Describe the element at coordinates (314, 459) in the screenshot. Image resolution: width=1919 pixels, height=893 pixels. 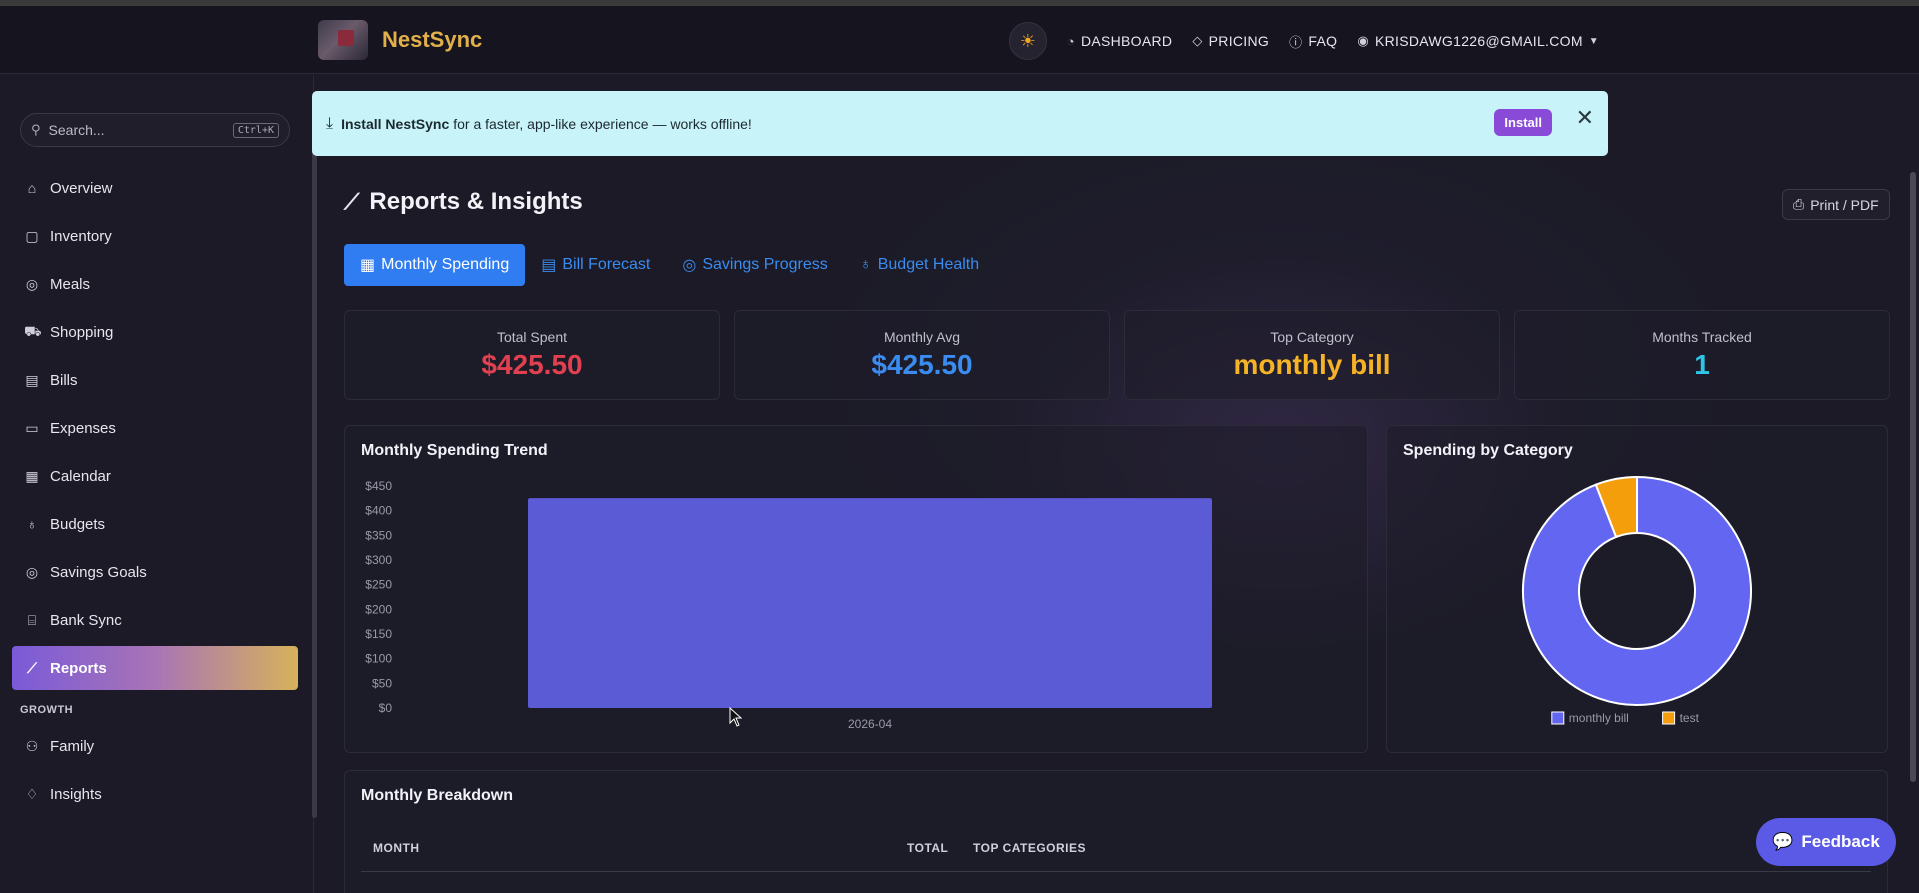
I see `sidebar-scrollbar` at that location.